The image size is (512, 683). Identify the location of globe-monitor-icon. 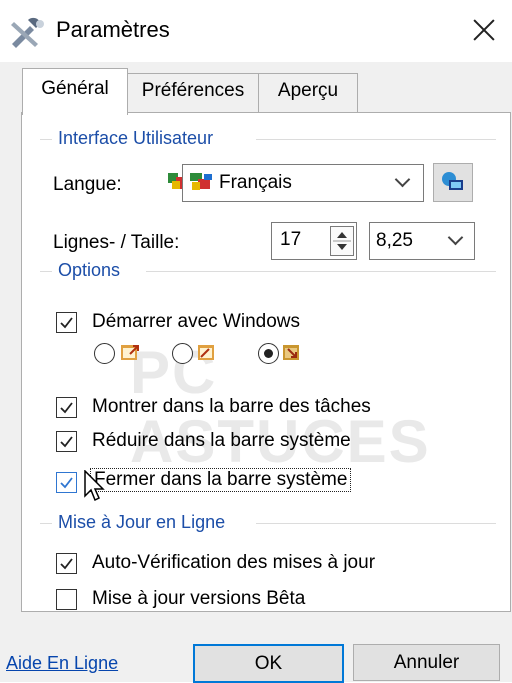
(453, 184).